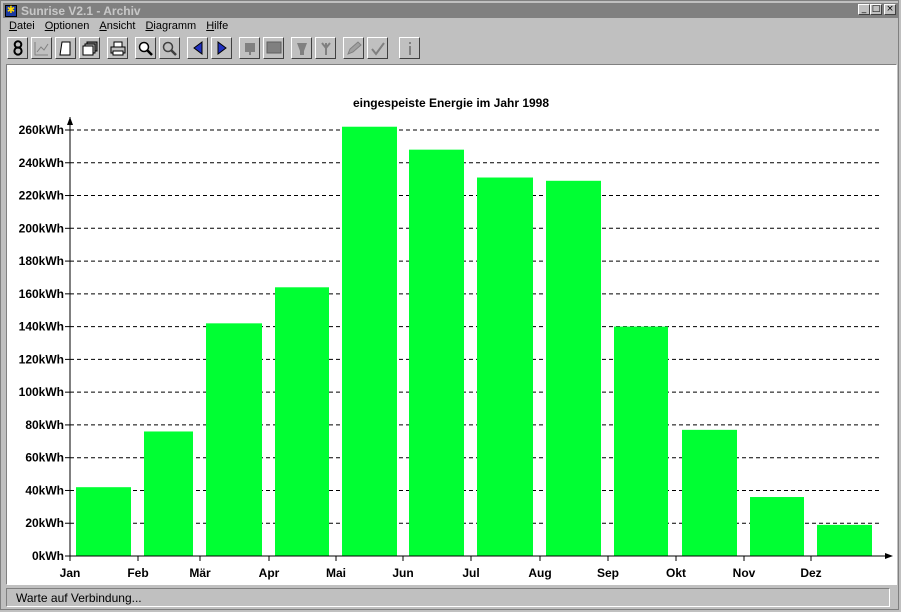  I want to click on inverter-icon, so click(302, 48).